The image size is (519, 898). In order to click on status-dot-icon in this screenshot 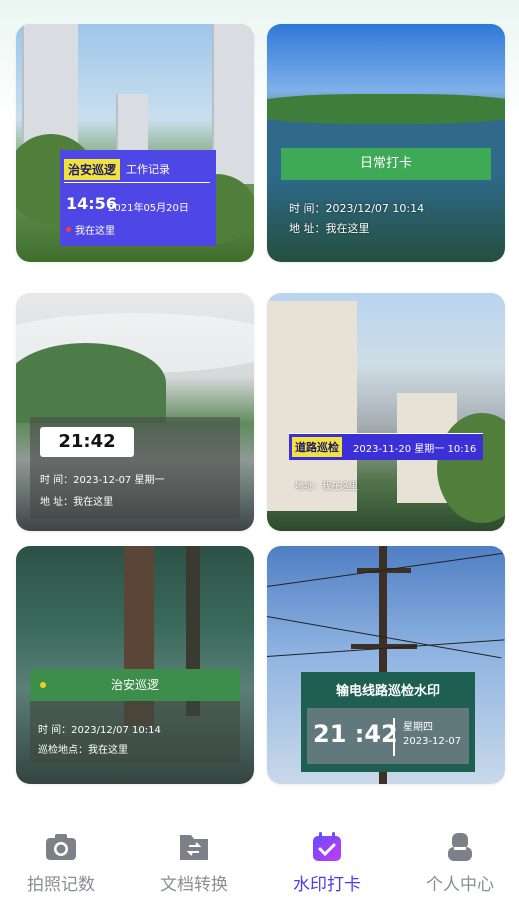, I will do `click(43, 685)`.